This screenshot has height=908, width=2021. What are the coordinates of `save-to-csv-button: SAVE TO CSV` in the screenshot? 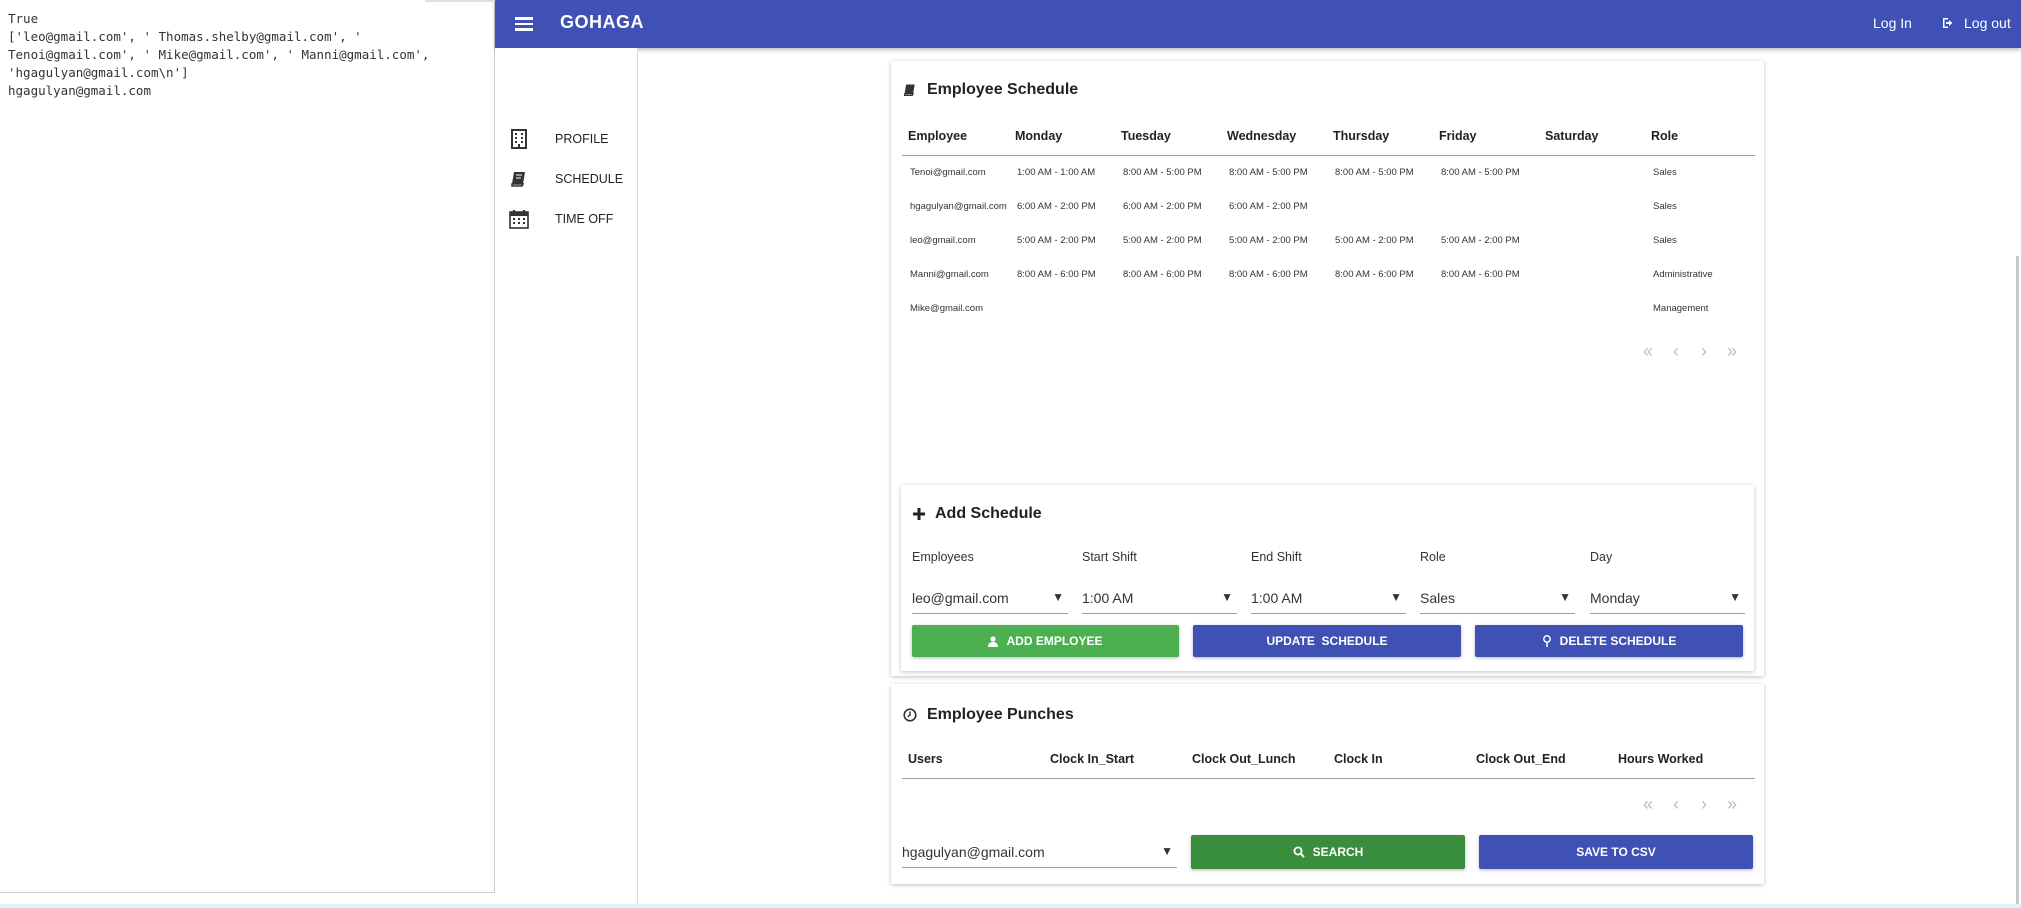 It's located at (1616, 852).